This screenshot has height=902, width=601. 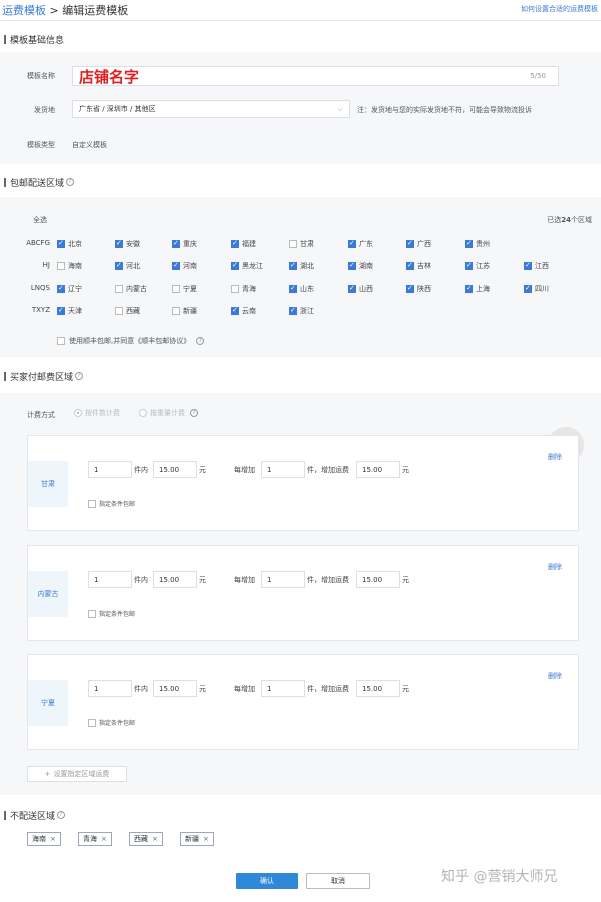 What do you see at coordinates (418, 244) in the screenshot?
I see `province-checkbox-item: 广西` at bounding box center [418, 244].